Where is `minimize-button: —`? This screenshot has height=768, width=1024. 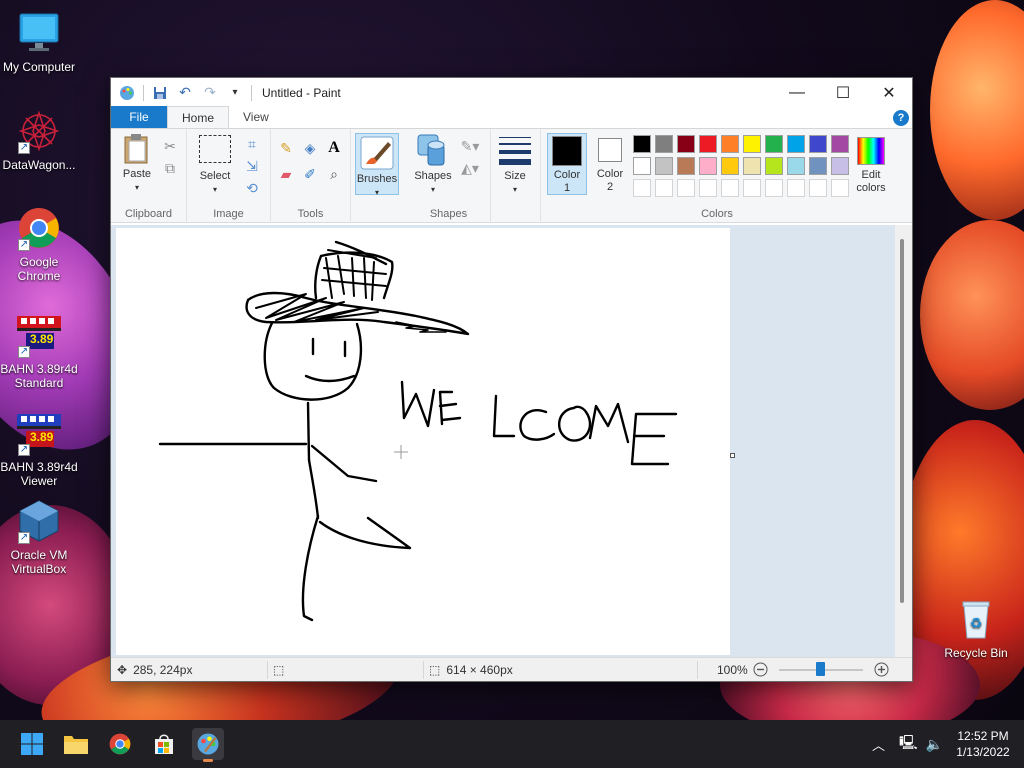 minimize-button: — is located at coordinates (797, 92).